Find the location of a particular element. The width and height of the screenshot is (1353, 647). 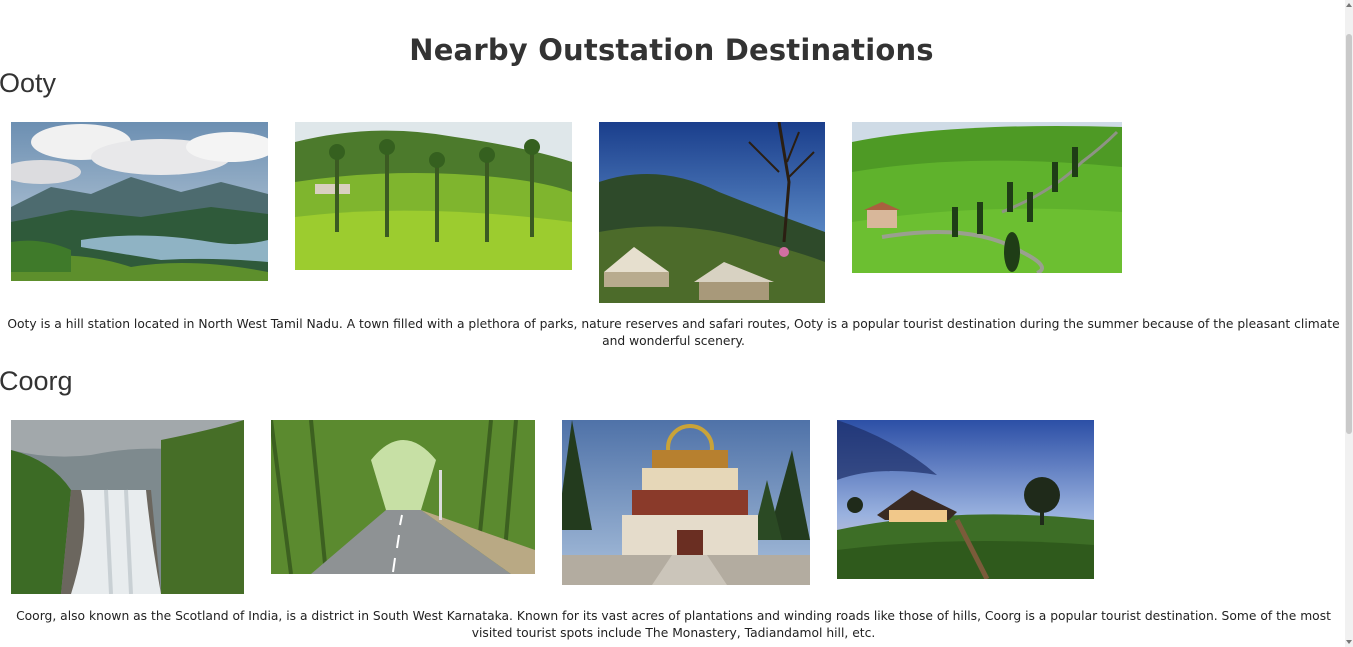

section-heading-ooty: Ooty is located at coordinates (28, 83).